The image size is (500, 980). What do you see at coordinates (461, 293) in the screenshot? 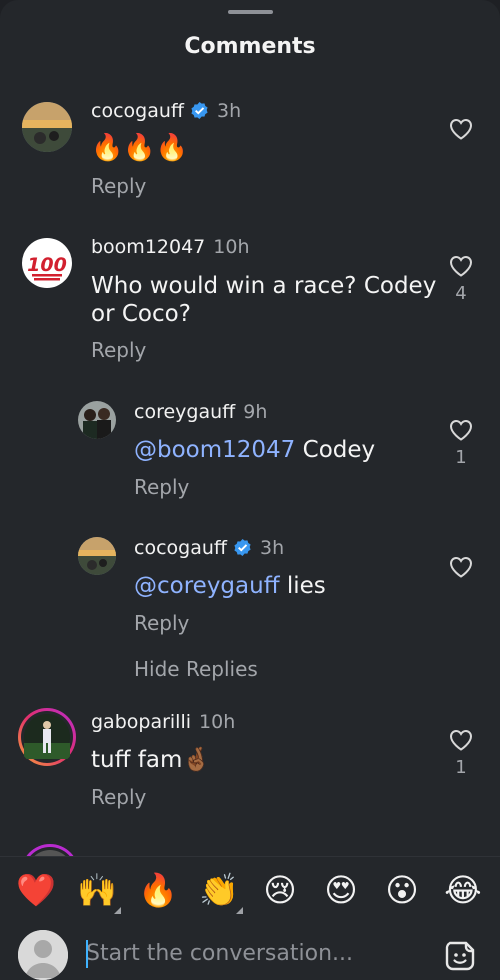
I see `like-count: 4` at bounding box center [461, 293].